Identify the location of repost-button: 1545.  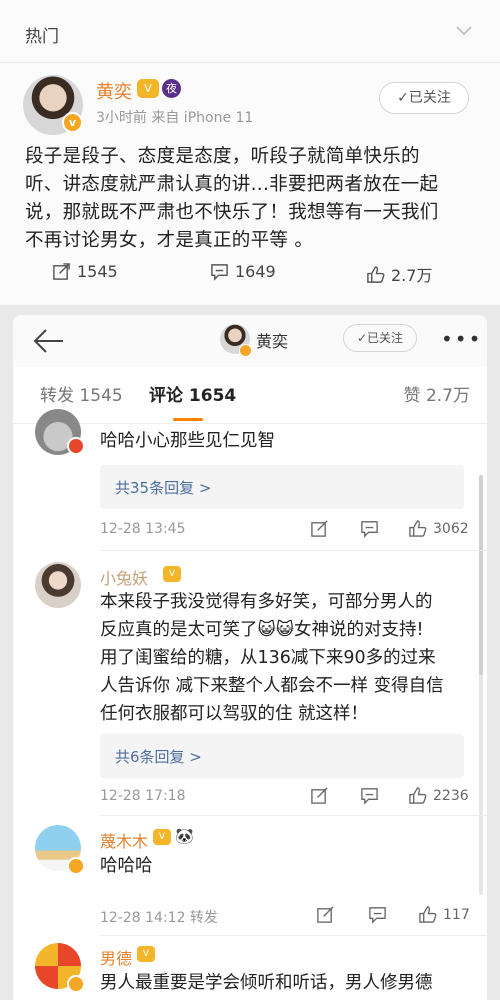
(85, 271).